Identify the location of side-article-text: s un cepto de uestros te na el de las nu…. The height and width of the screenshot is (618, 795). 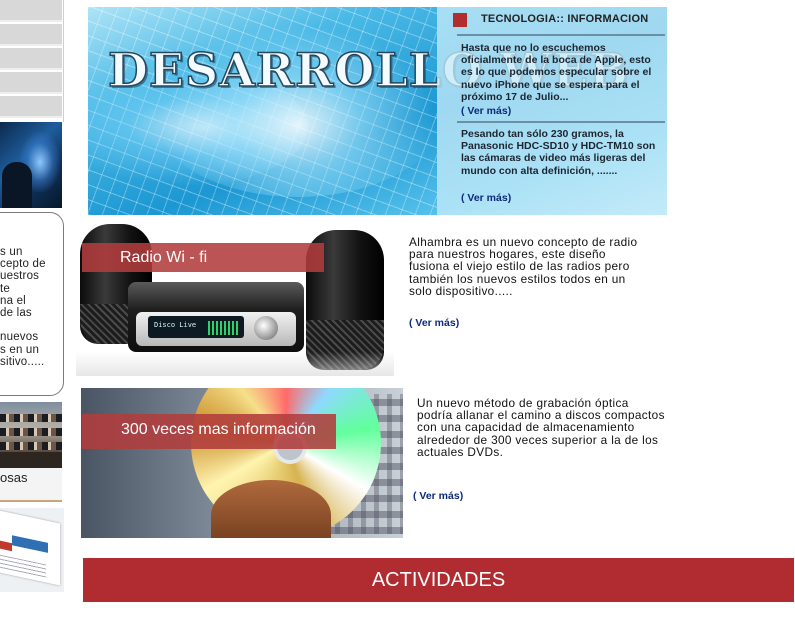
(23, 307).